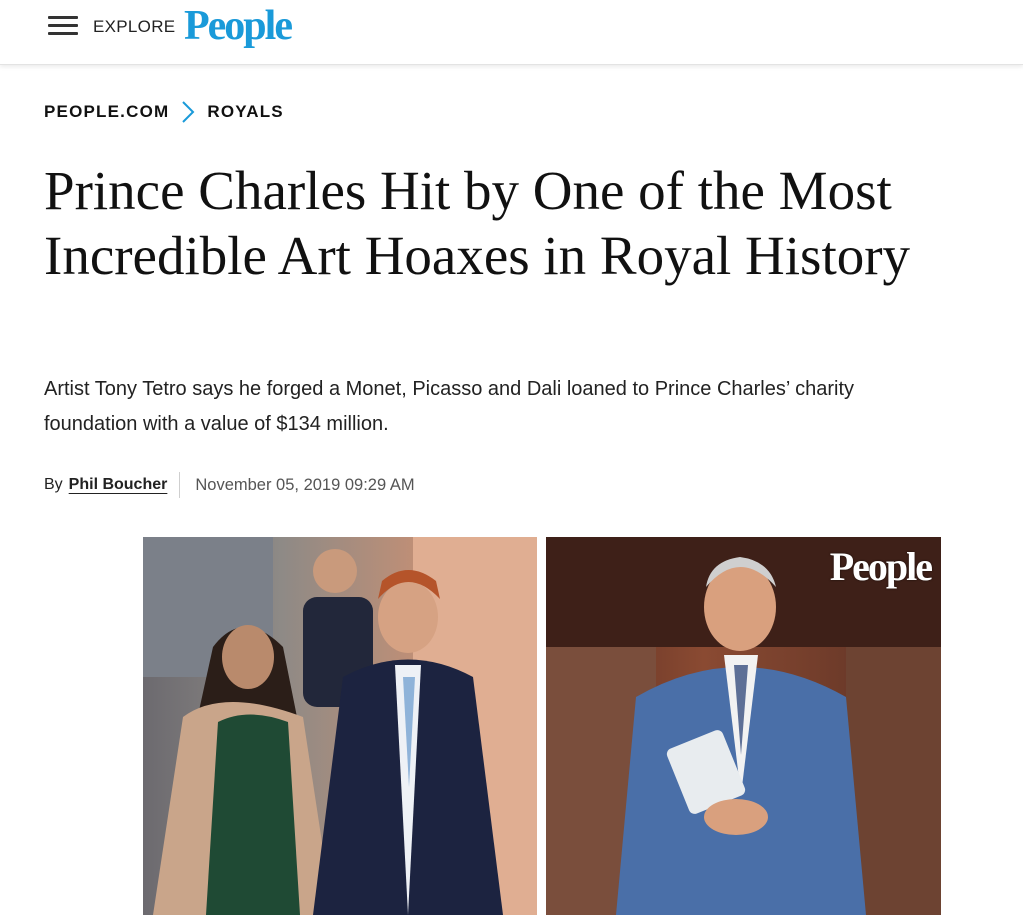 The width and height of the screenshot is (1023, 915). What do you see at coordinates (305, 484) in the screenshot?
I see `publish-date: November 05, 2019 09:29 AM` at bounding box center [305, 484].